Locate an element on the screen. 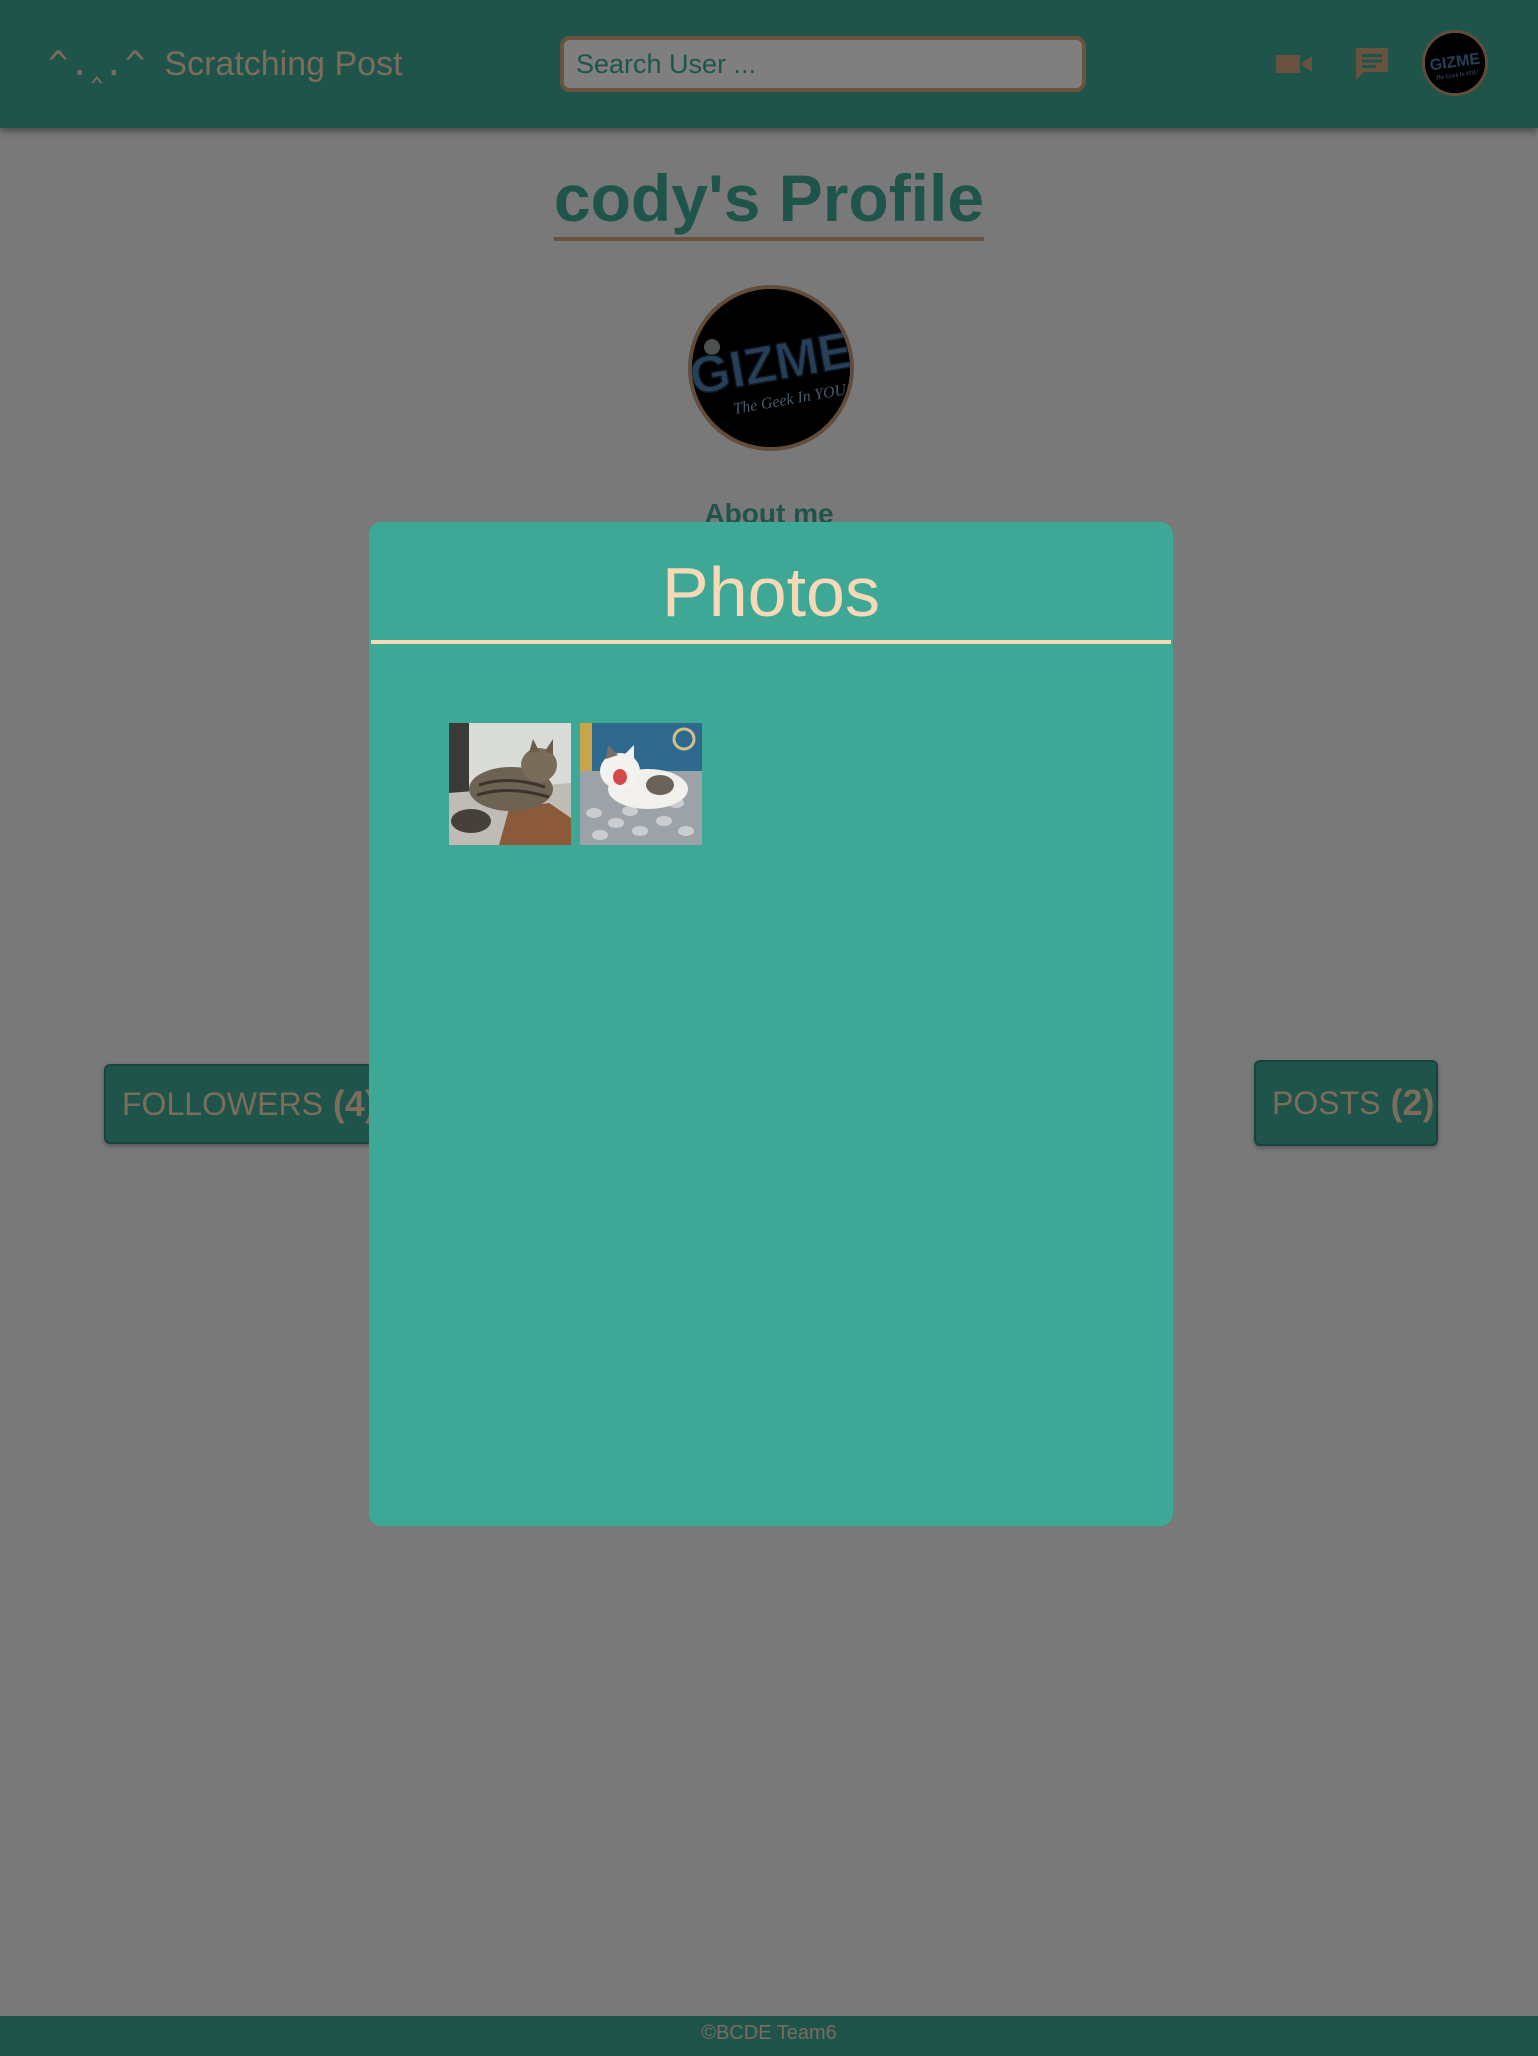 The height and width of the screenshot is (2056, 1538). tabby-cat-photo is located at coordinates (510, 784).